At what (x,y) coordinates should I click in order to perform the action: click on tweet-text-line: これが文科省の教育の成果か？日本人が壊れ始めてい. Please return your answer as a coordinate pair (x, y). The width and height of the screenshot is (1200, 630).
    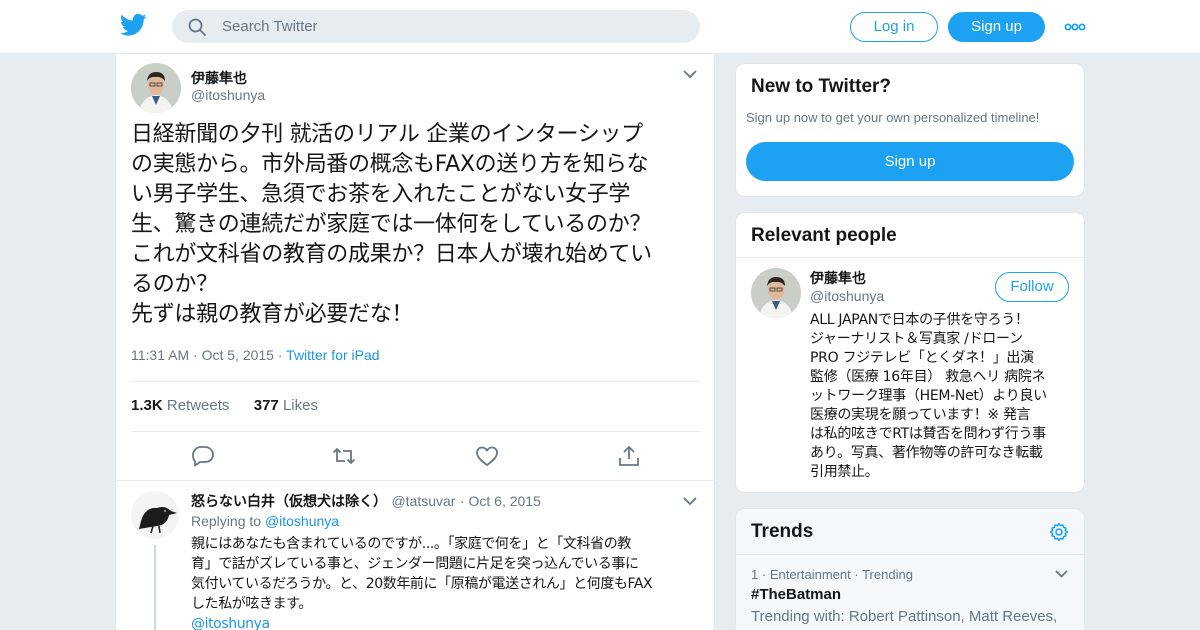
    Looking at the image, I should click on (391, 254).